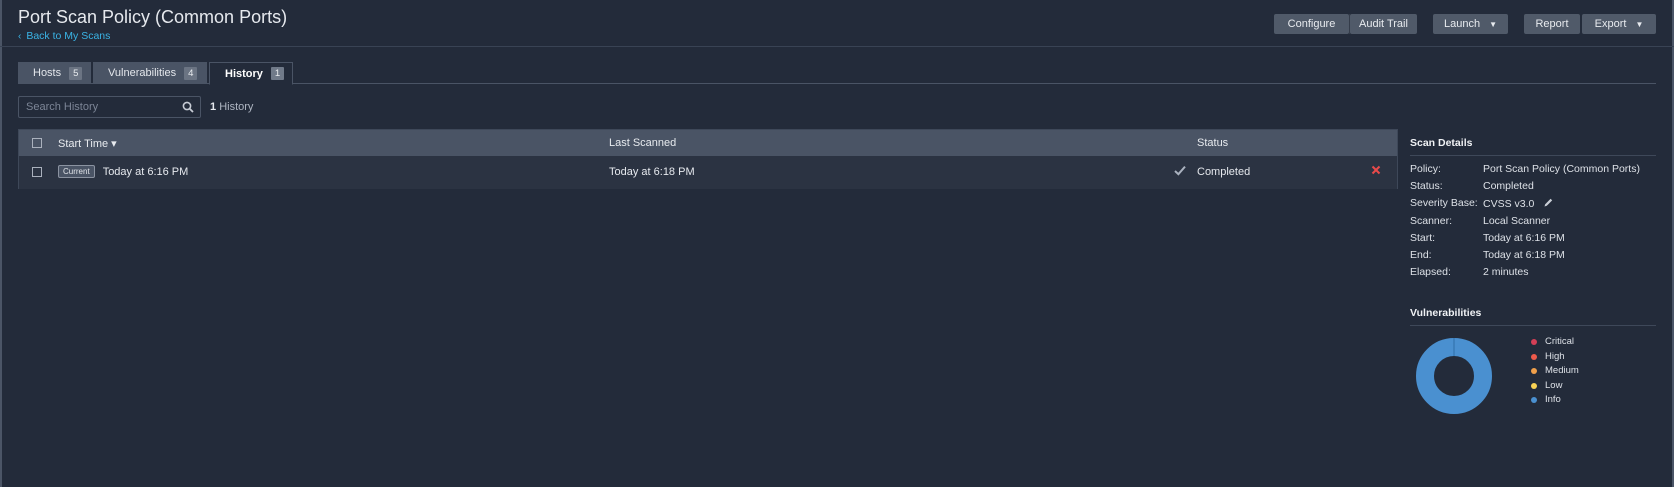 The height and width of the screenshot is (487, 1674). Describe the element at coordinates (1610, 24) in the screenshot. I see `export-label: Export` at that location.